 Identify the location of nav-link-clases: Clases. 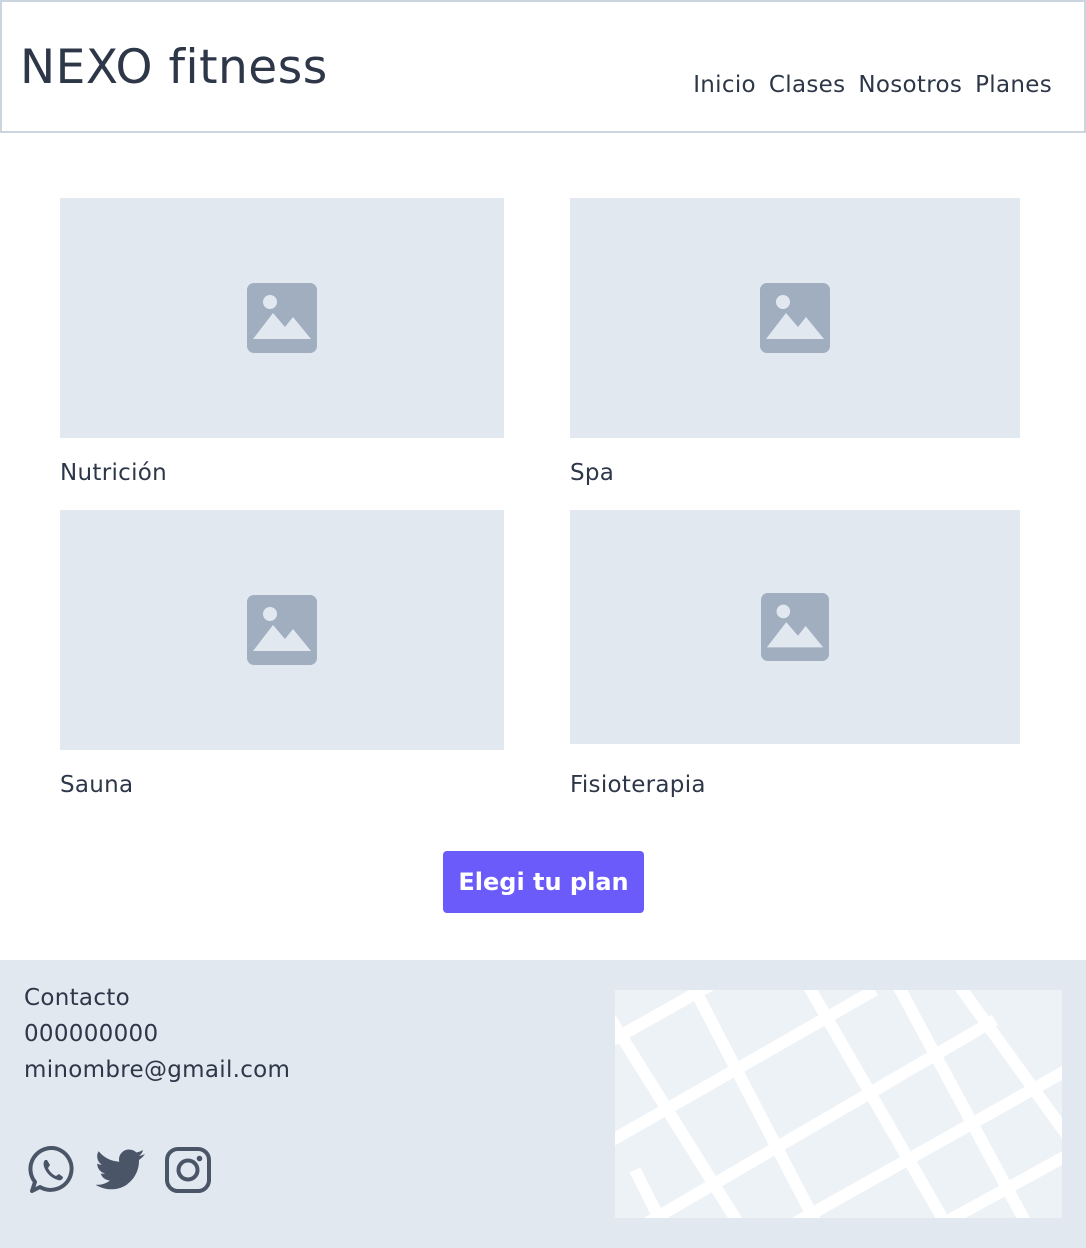
(807, 85).